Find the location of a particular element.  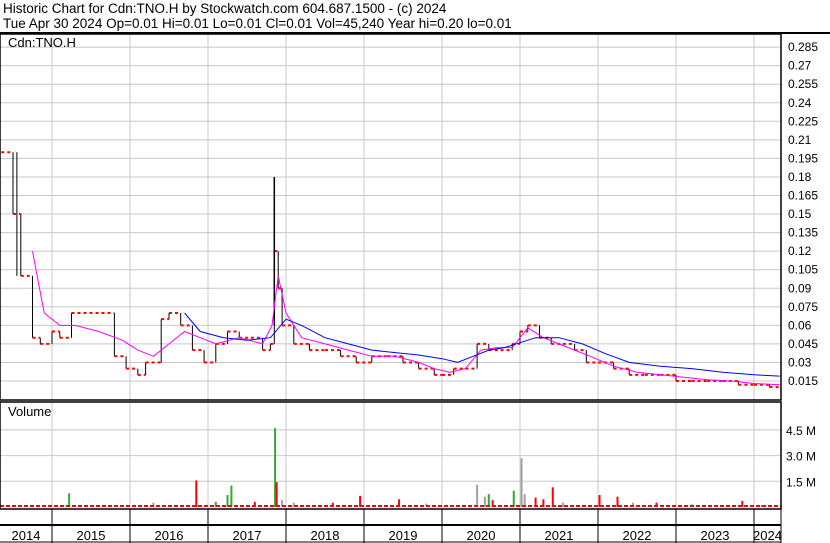

price-tick-label: 0.06 is located at coordinates (800, 325).